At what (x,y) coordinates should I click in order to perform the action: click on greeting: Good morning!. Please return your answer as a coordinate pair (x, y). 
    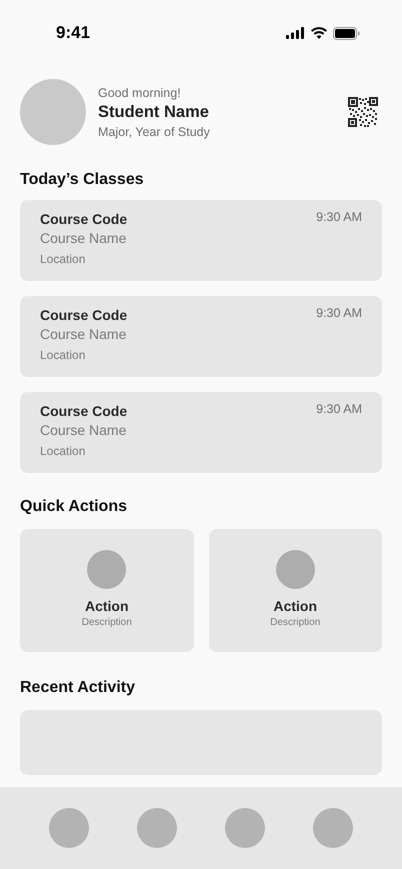
    Looking at the image, I should click on (140, 93).